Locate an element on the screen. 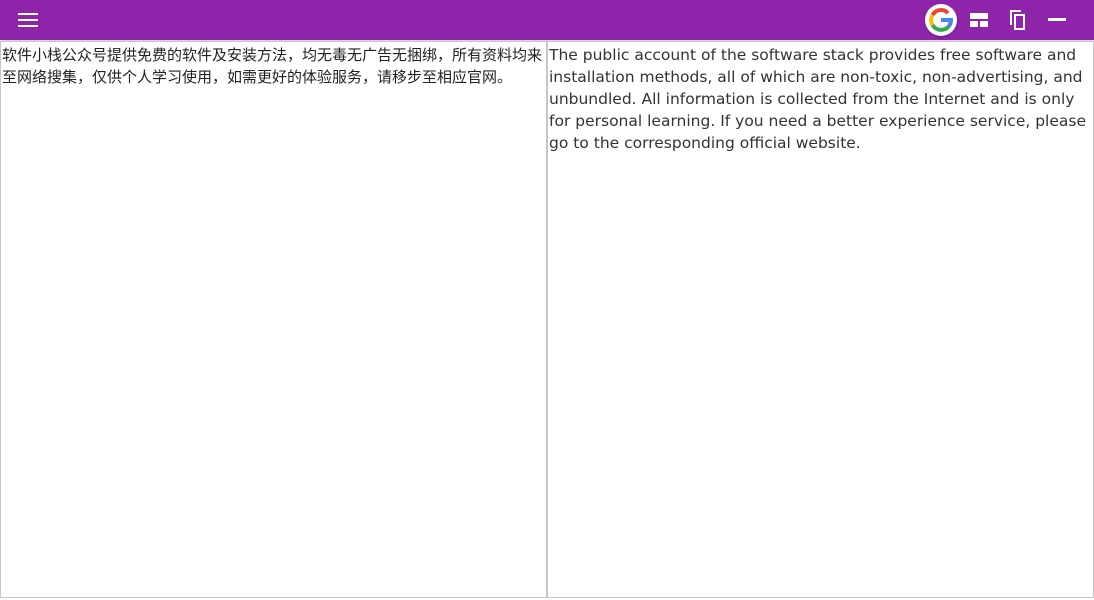 The width and height of the screenshot is (1094, 600). minimize-icon is located at coordinates (1057, 19).